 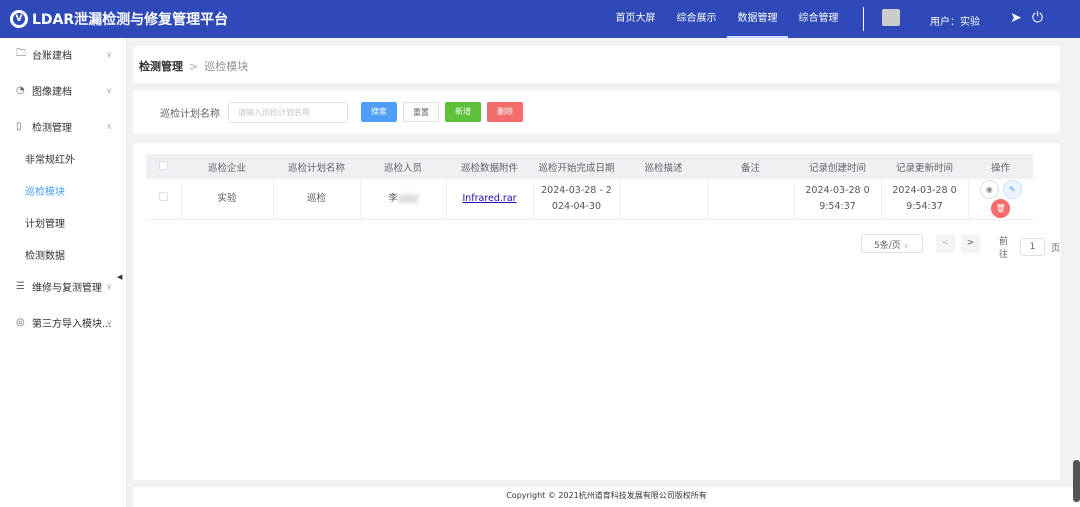 What do you see at coordinates (596, 112) in the screenshot?
I see `search-panel: 巡检计划名称 请输入巡检计划名称 搜索 重置 新增 删除` at bounding box center [596, 112].